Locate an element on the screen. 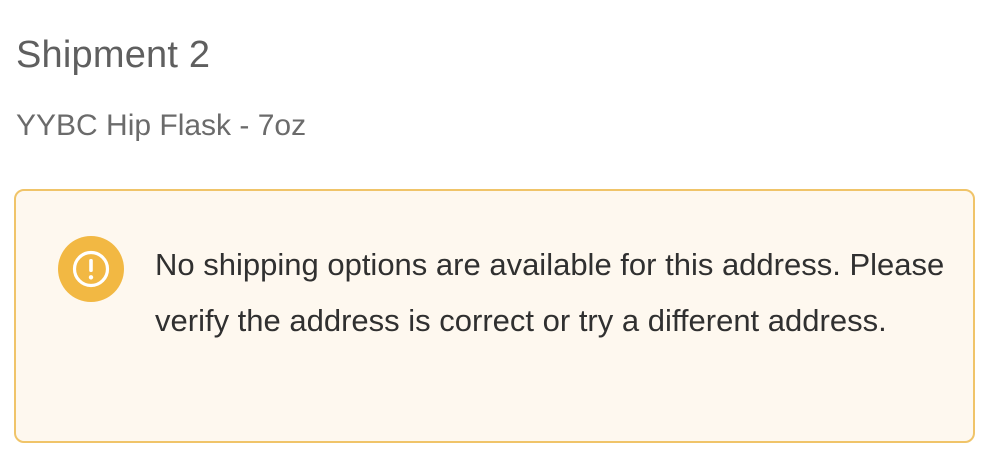 This screenshot has height=476, width=1001. product-name: YYBC Hip Flask - 7oz is located at coordinates (161, 125).